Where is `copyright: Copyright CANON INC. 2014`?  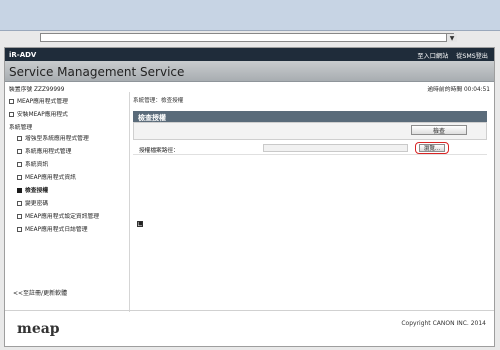
copyright: Copyright CANON INC. 2014 is located at coordinates (443, 323).